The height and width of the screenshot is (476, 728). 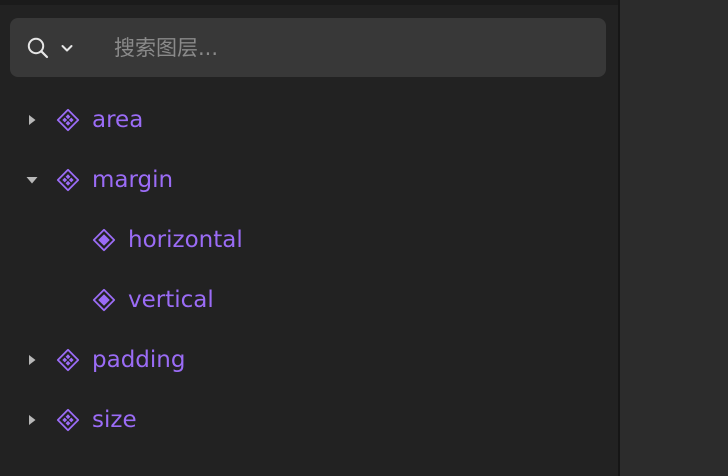 I want to click on layer-row-vertical: vertical, so click(x=309, y=300).